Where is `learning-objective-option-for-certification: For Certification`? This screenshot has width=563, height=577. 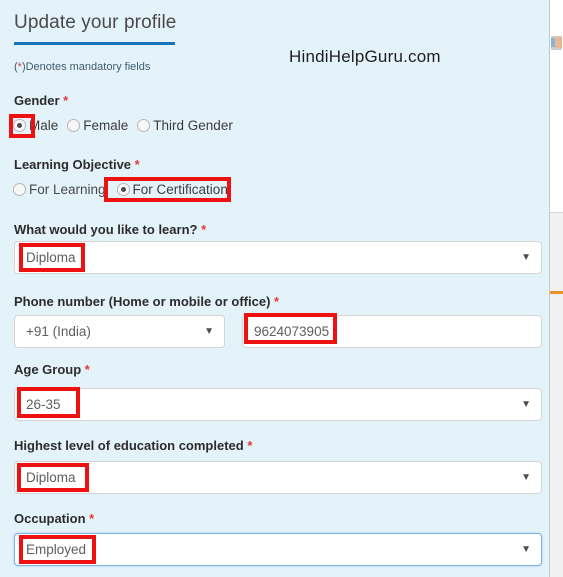
learning-objective-option-for-certification: For Certification is located at coordinates (172, 189).